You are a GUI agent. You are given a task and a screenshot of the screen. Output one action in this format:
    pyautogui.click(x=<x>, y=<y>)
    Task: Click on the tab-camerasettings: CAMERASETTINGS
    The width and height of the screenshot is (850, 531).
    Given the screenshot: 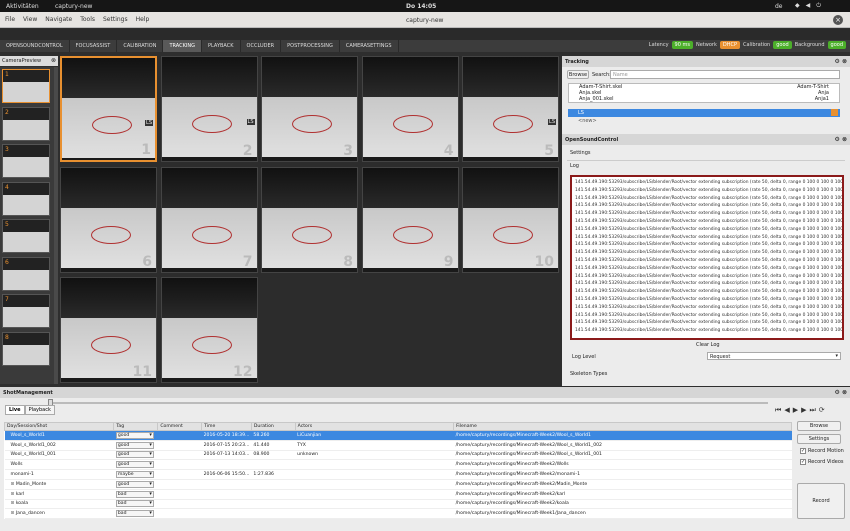 What is the action you would take?
    pyautogui.click(x=369, y=46)
    